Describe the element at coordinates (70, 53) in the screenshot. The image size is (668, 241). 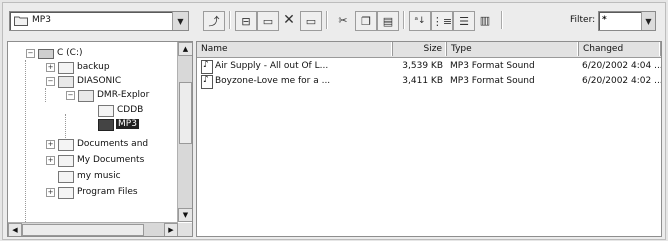
I see `tree-item-label: C (C:)` at that location.